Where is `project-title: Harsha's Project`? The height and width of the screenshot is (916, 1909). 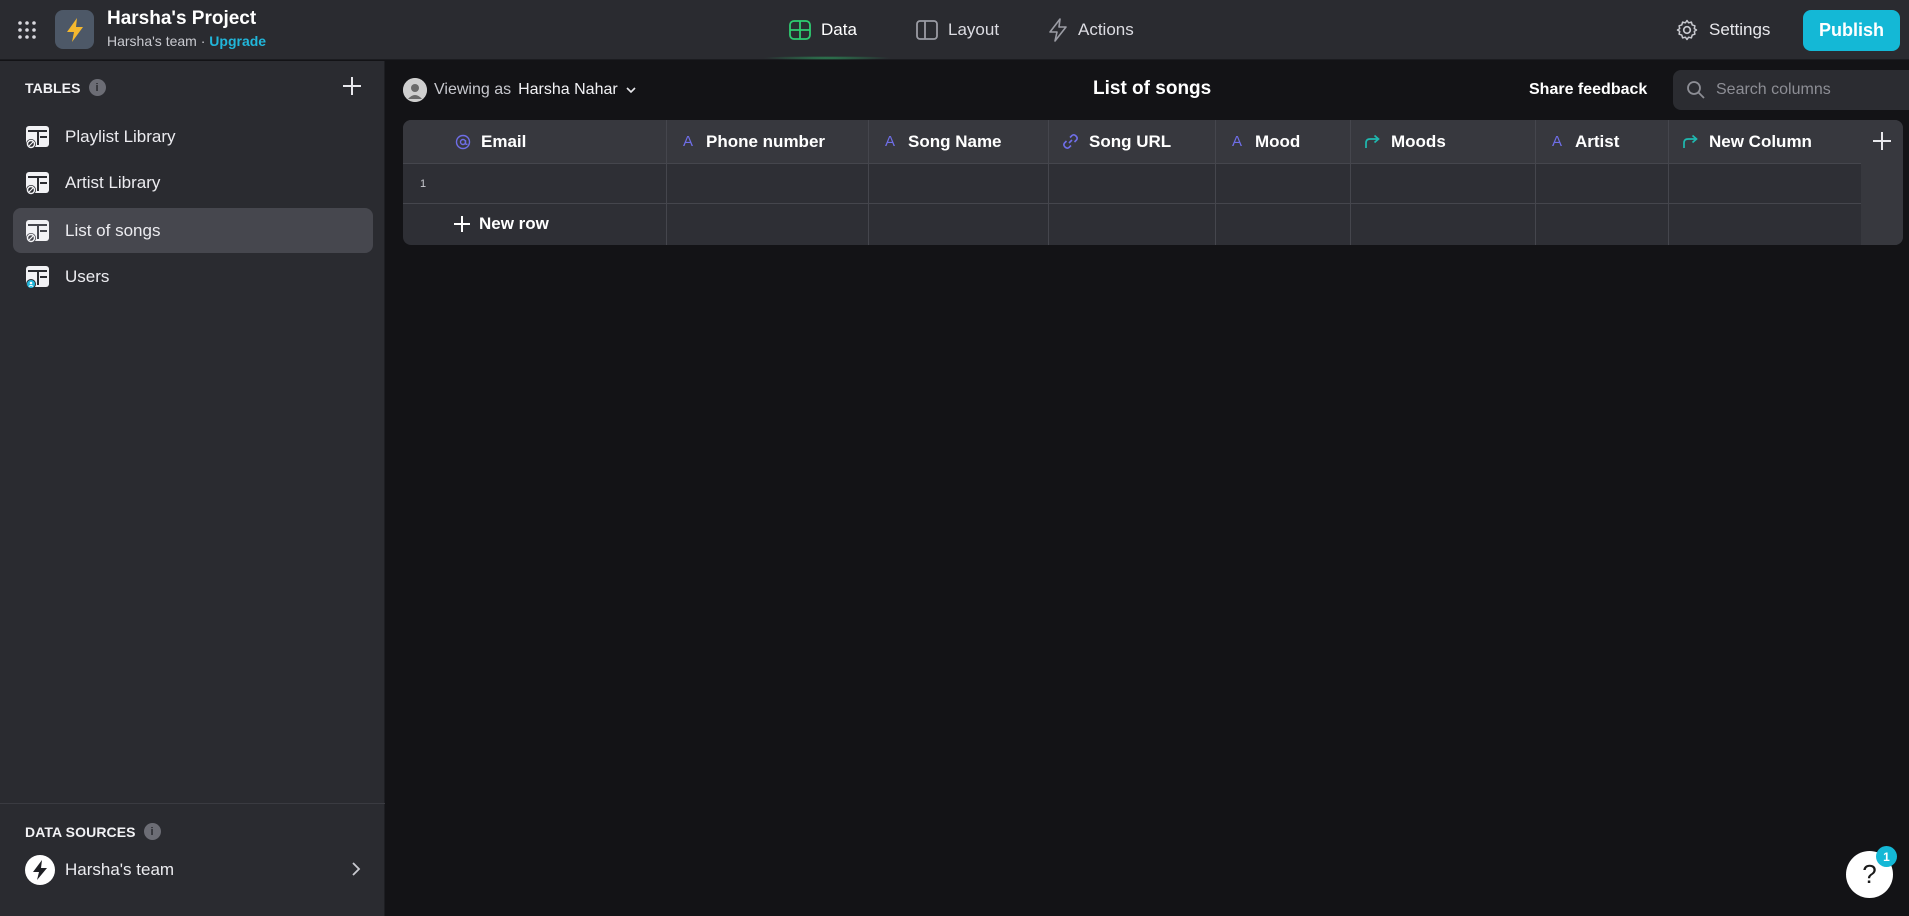
project-title: Harsha's Project is located at coordinates (181, 19).